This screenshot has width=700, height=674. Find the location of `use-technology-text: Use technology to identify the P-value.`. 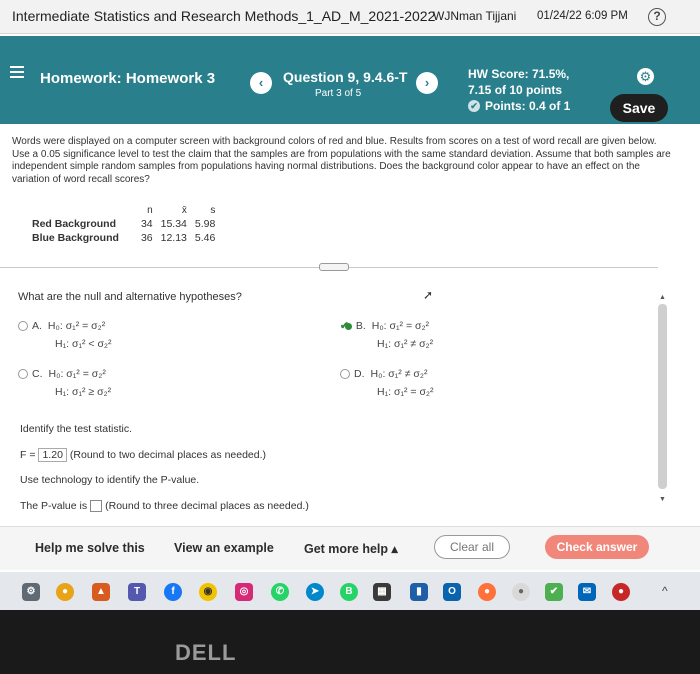

use-technology-text: Use technology to identify the P-value. is located at coordinates (110, 480).